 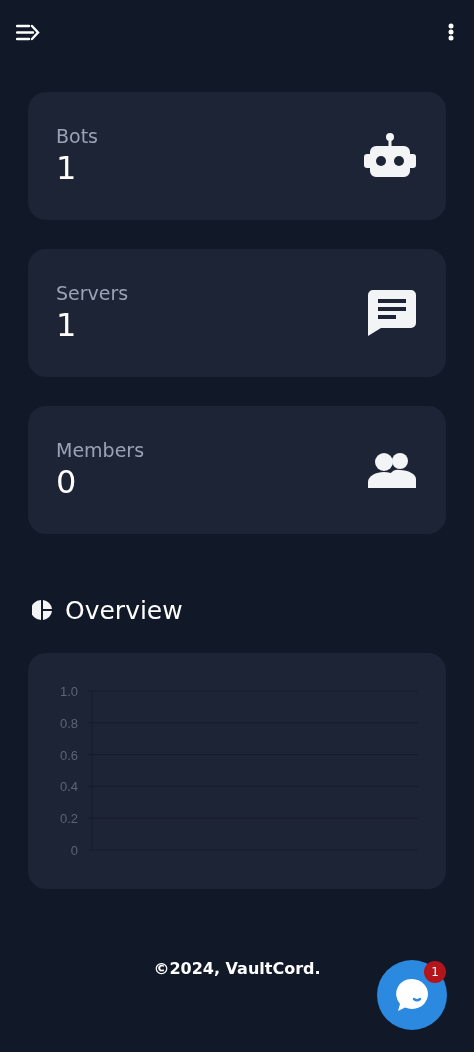 I want to click on axis-tick-label: 0.2, so click(x=68, y=819).